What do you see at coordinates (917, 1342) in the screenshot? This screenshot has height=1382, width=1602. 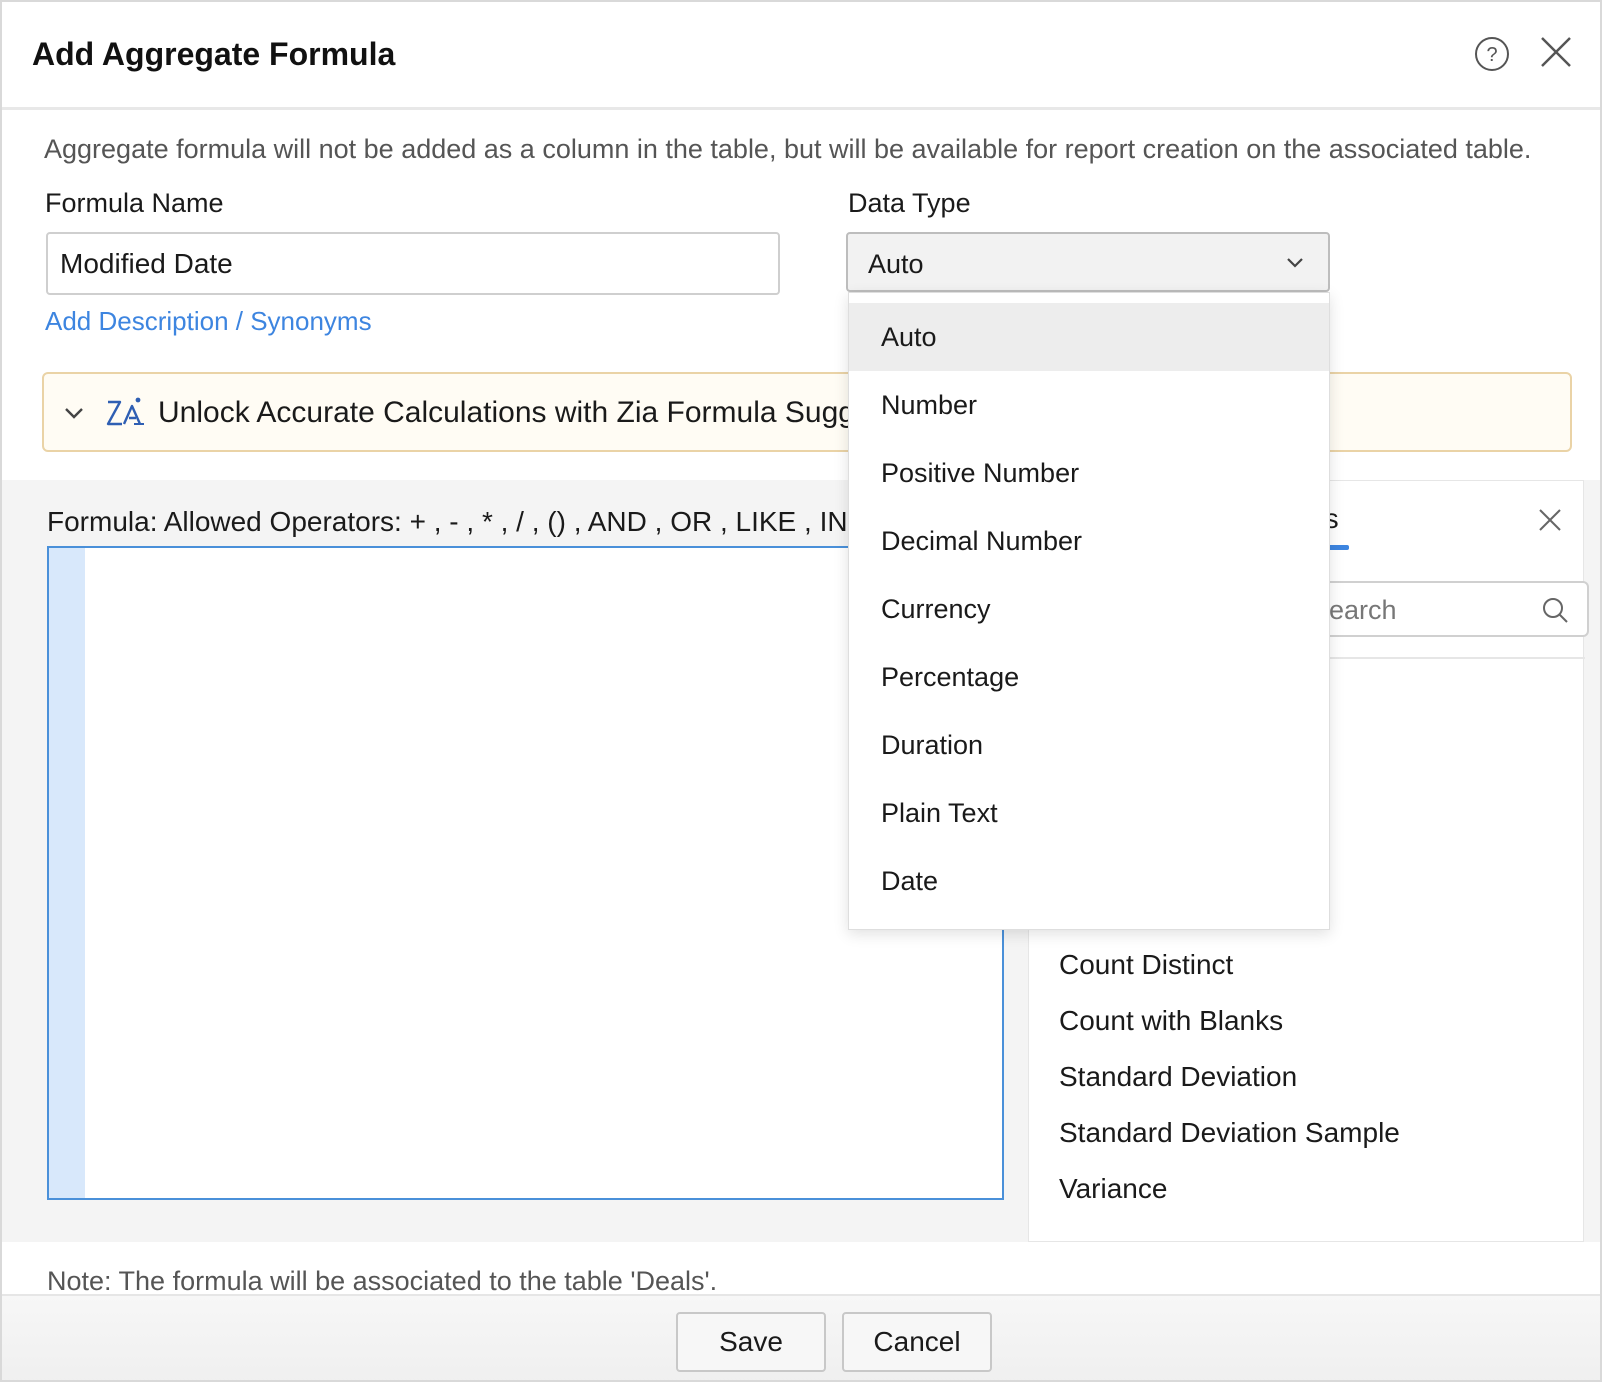 I see `cancel-button: Cancel` at bounding box center [917, 1342].